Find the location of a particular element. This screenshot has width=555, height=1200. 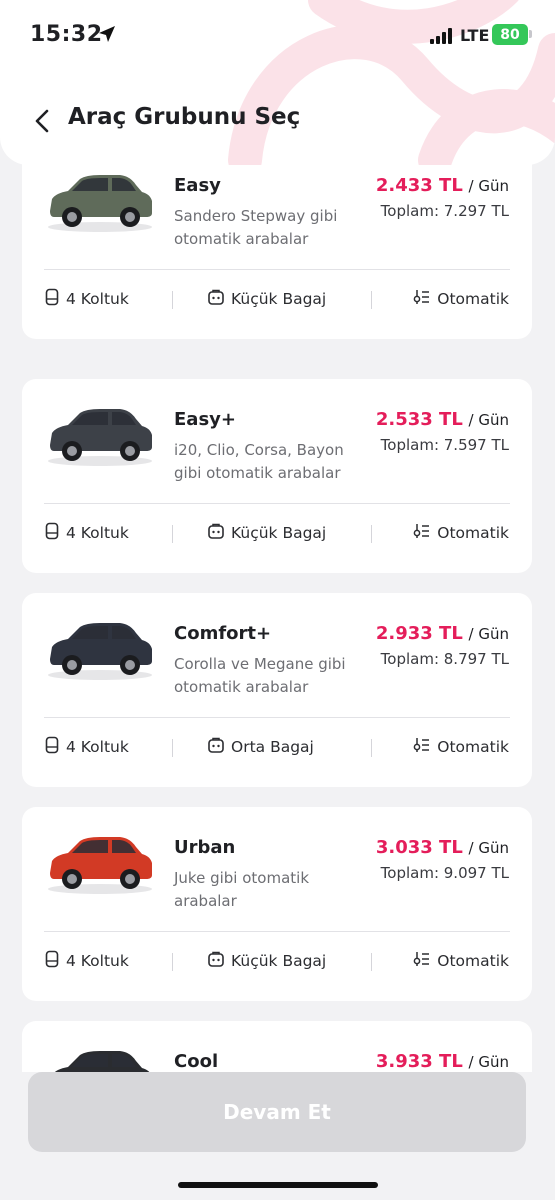

total-price: Toplam: 7.597 TL is located at coordinates (444, 445).